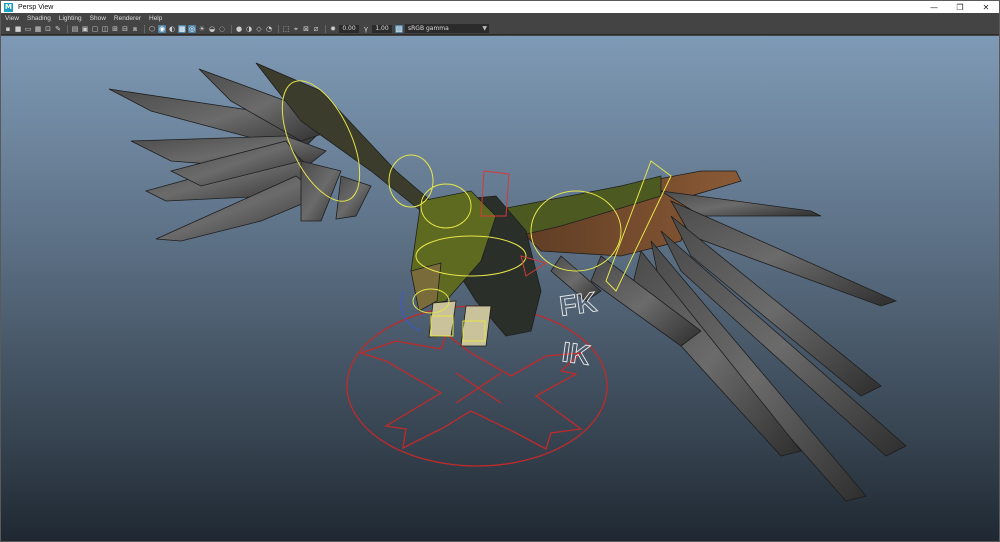 The image size is (1000, 542). What do you see at coordinates (428, 28) in the screenshot?
I see `view-transform-value: sRGB gamma` at bounding box center [428, 28].